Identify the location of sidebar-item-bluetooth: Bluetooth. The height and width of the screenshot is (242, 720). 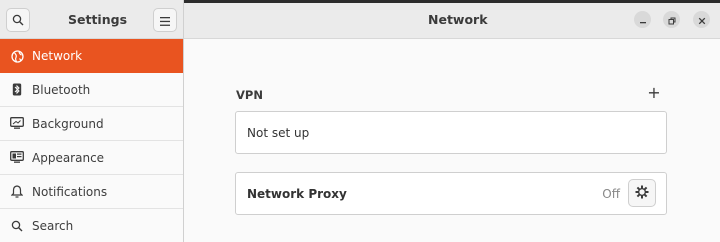
(91, 90).